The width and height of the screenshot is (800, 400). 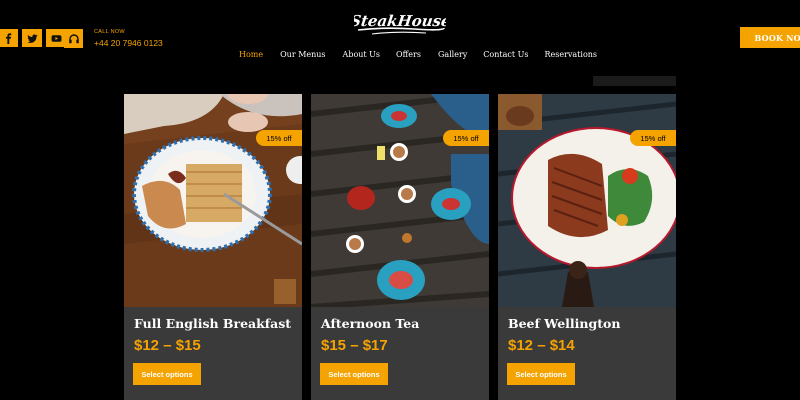 What do you see at coordinates (452, 54) in the screenshot?
I see `nav-gallery: Gallery` at bounding box center [452, 54].